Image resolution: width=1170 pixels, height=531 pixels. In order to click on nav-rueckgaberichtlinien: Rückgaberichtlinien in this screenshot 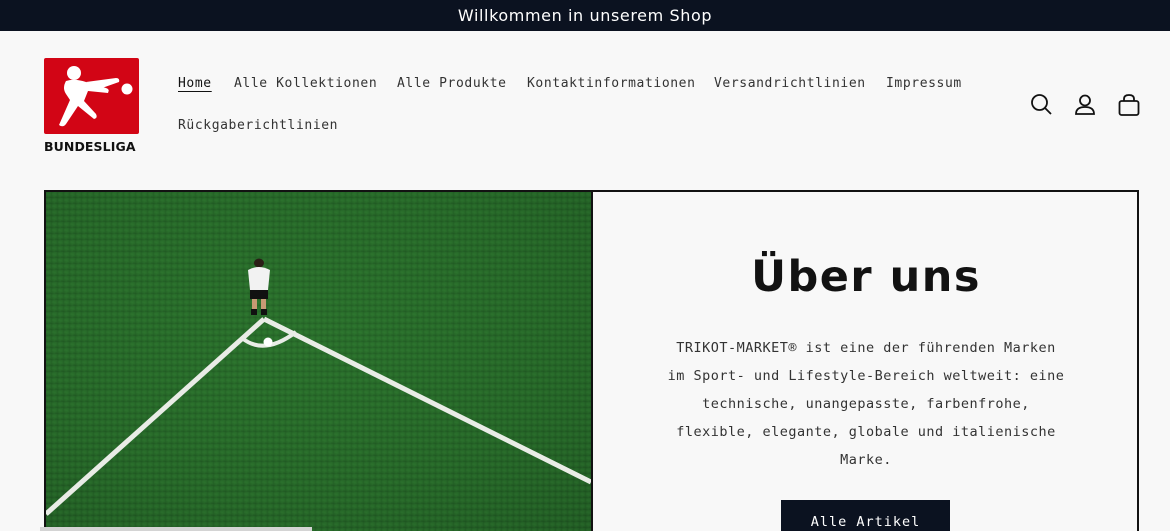, I will do `click(258, 125)`.